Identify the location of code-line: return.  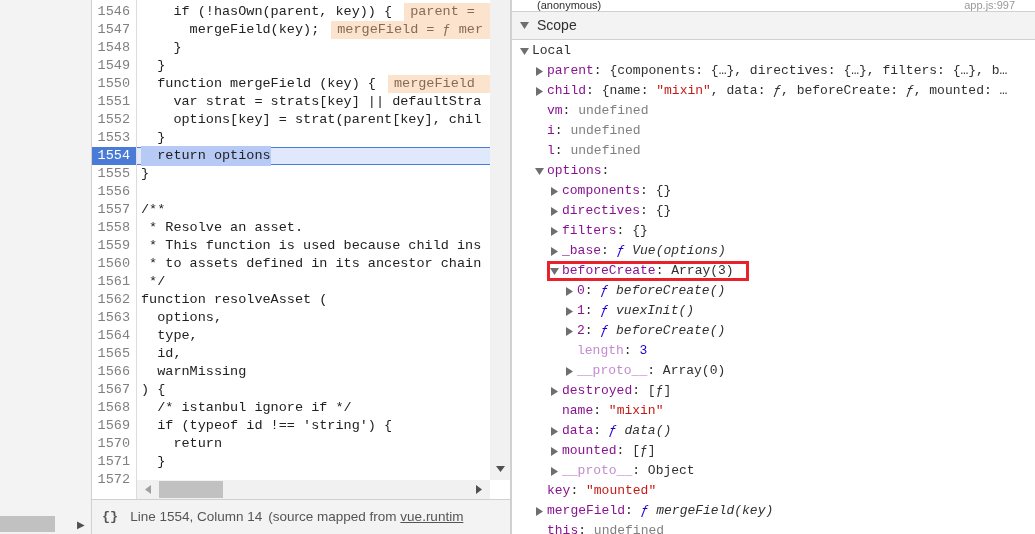
(197, 443).